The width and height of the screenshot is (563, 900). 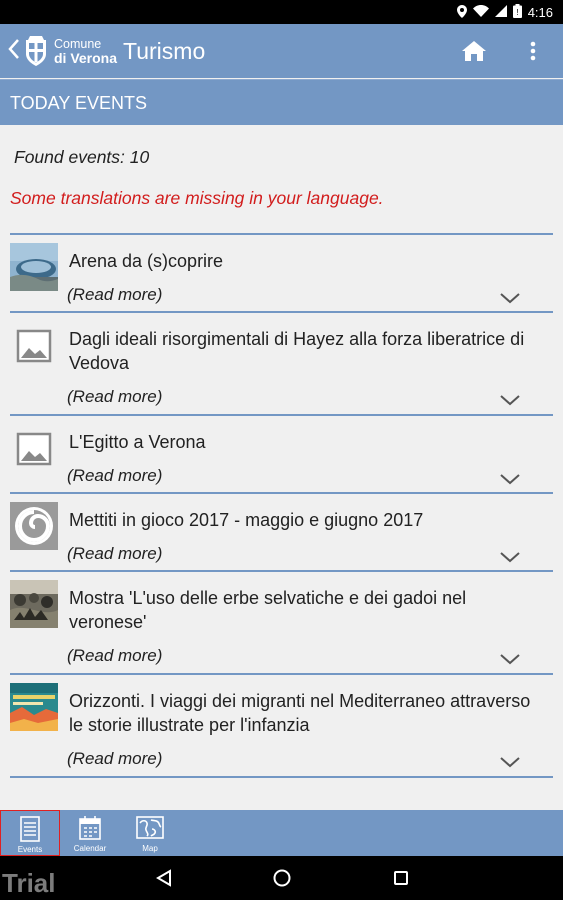 What do you see at coordinates (90, 830) in the screenshot?
I see `calendar-icon` at bounding box center [90, 830].